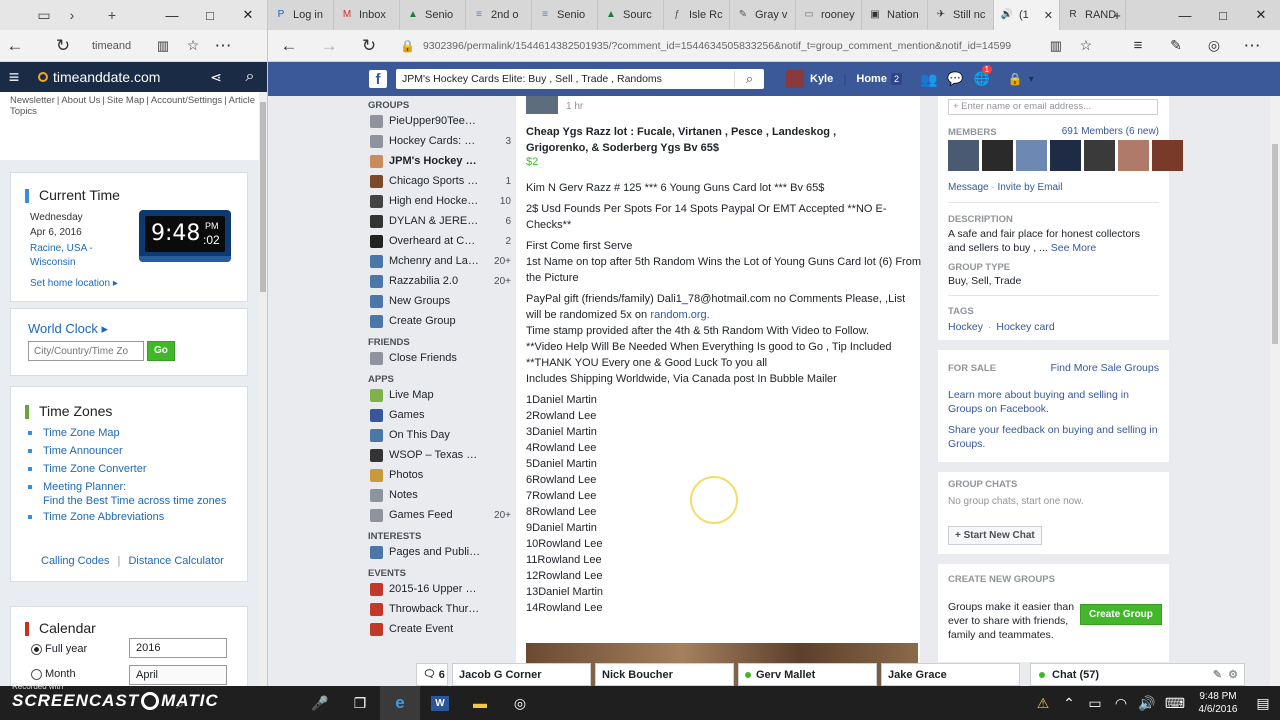 The height and width of the screenshot is (720, 1280). What do you see at coordinates (360, 703) in the screenshot?
I see `task-view-icon: ❐` at bounding box center [360, 703].